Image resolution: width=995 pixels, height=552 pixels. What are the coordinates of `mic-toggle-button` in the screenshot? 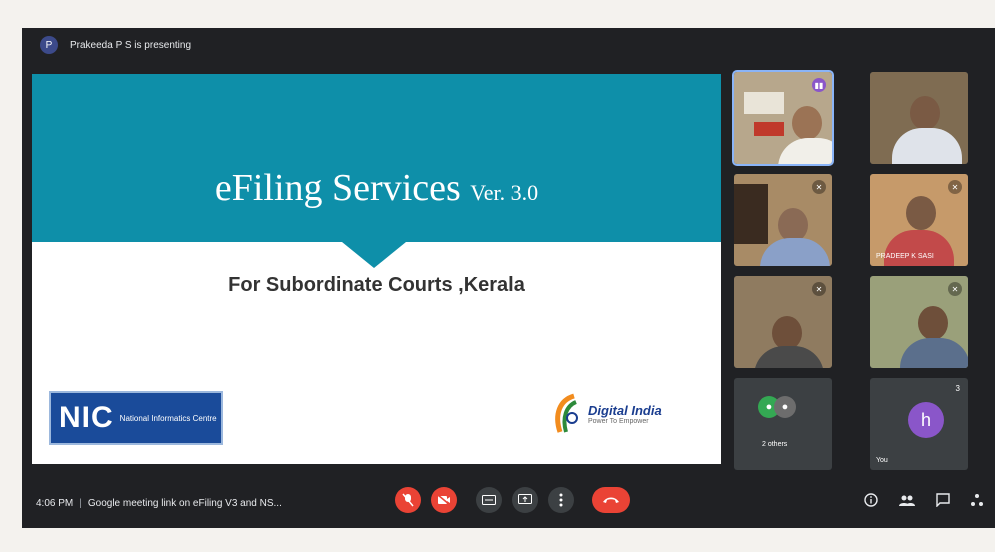 It's located at (408, 500).